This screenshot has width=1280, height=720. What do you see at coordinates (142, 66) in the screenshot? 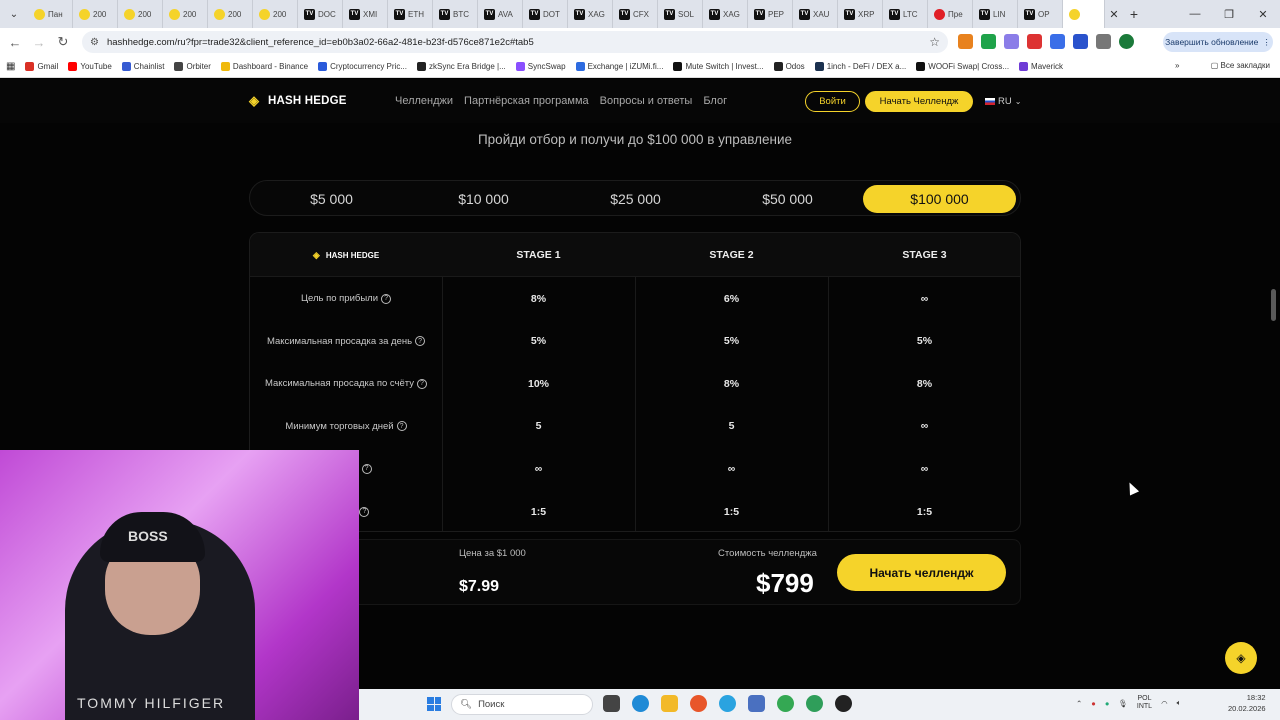
I see `bookmark-item: Chainlist` at bounding box center [142, 66].